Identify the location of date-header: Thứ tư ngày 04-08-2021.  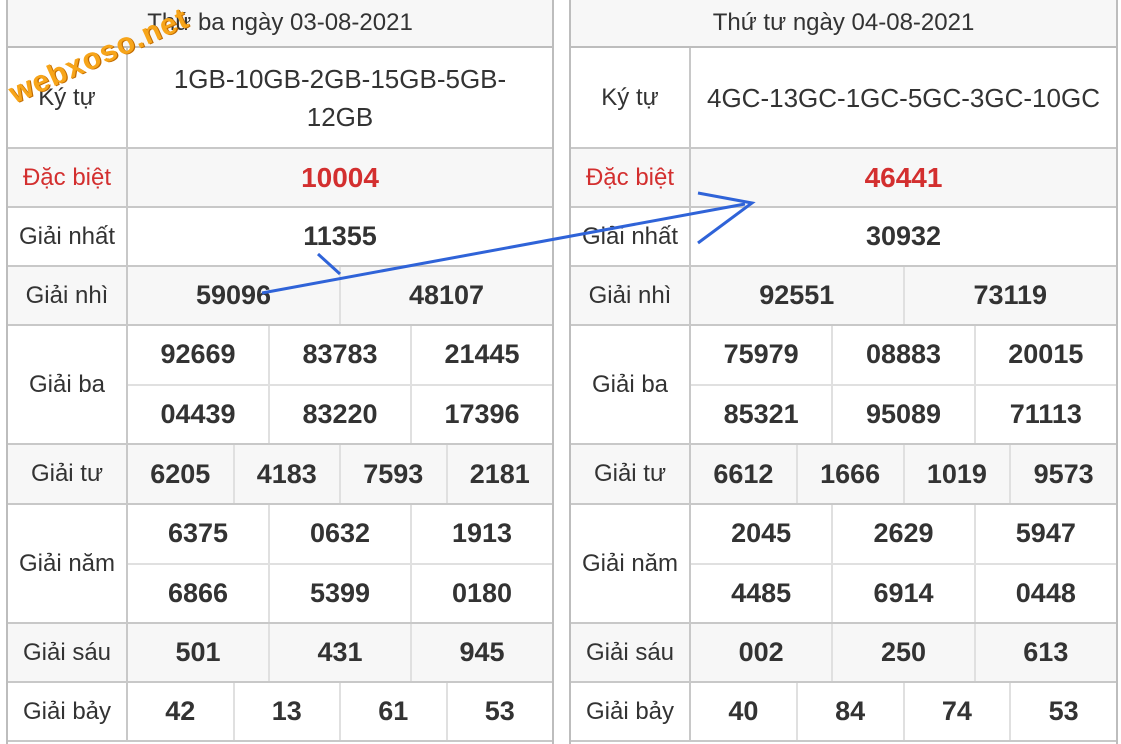
(843, 24).